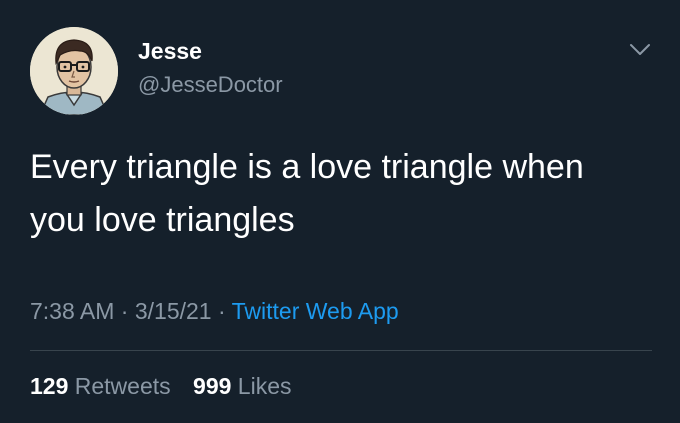  What do you see at coordinates (341, 350) in the screenshot?
I see `divider` at bounding box center [341, 350].